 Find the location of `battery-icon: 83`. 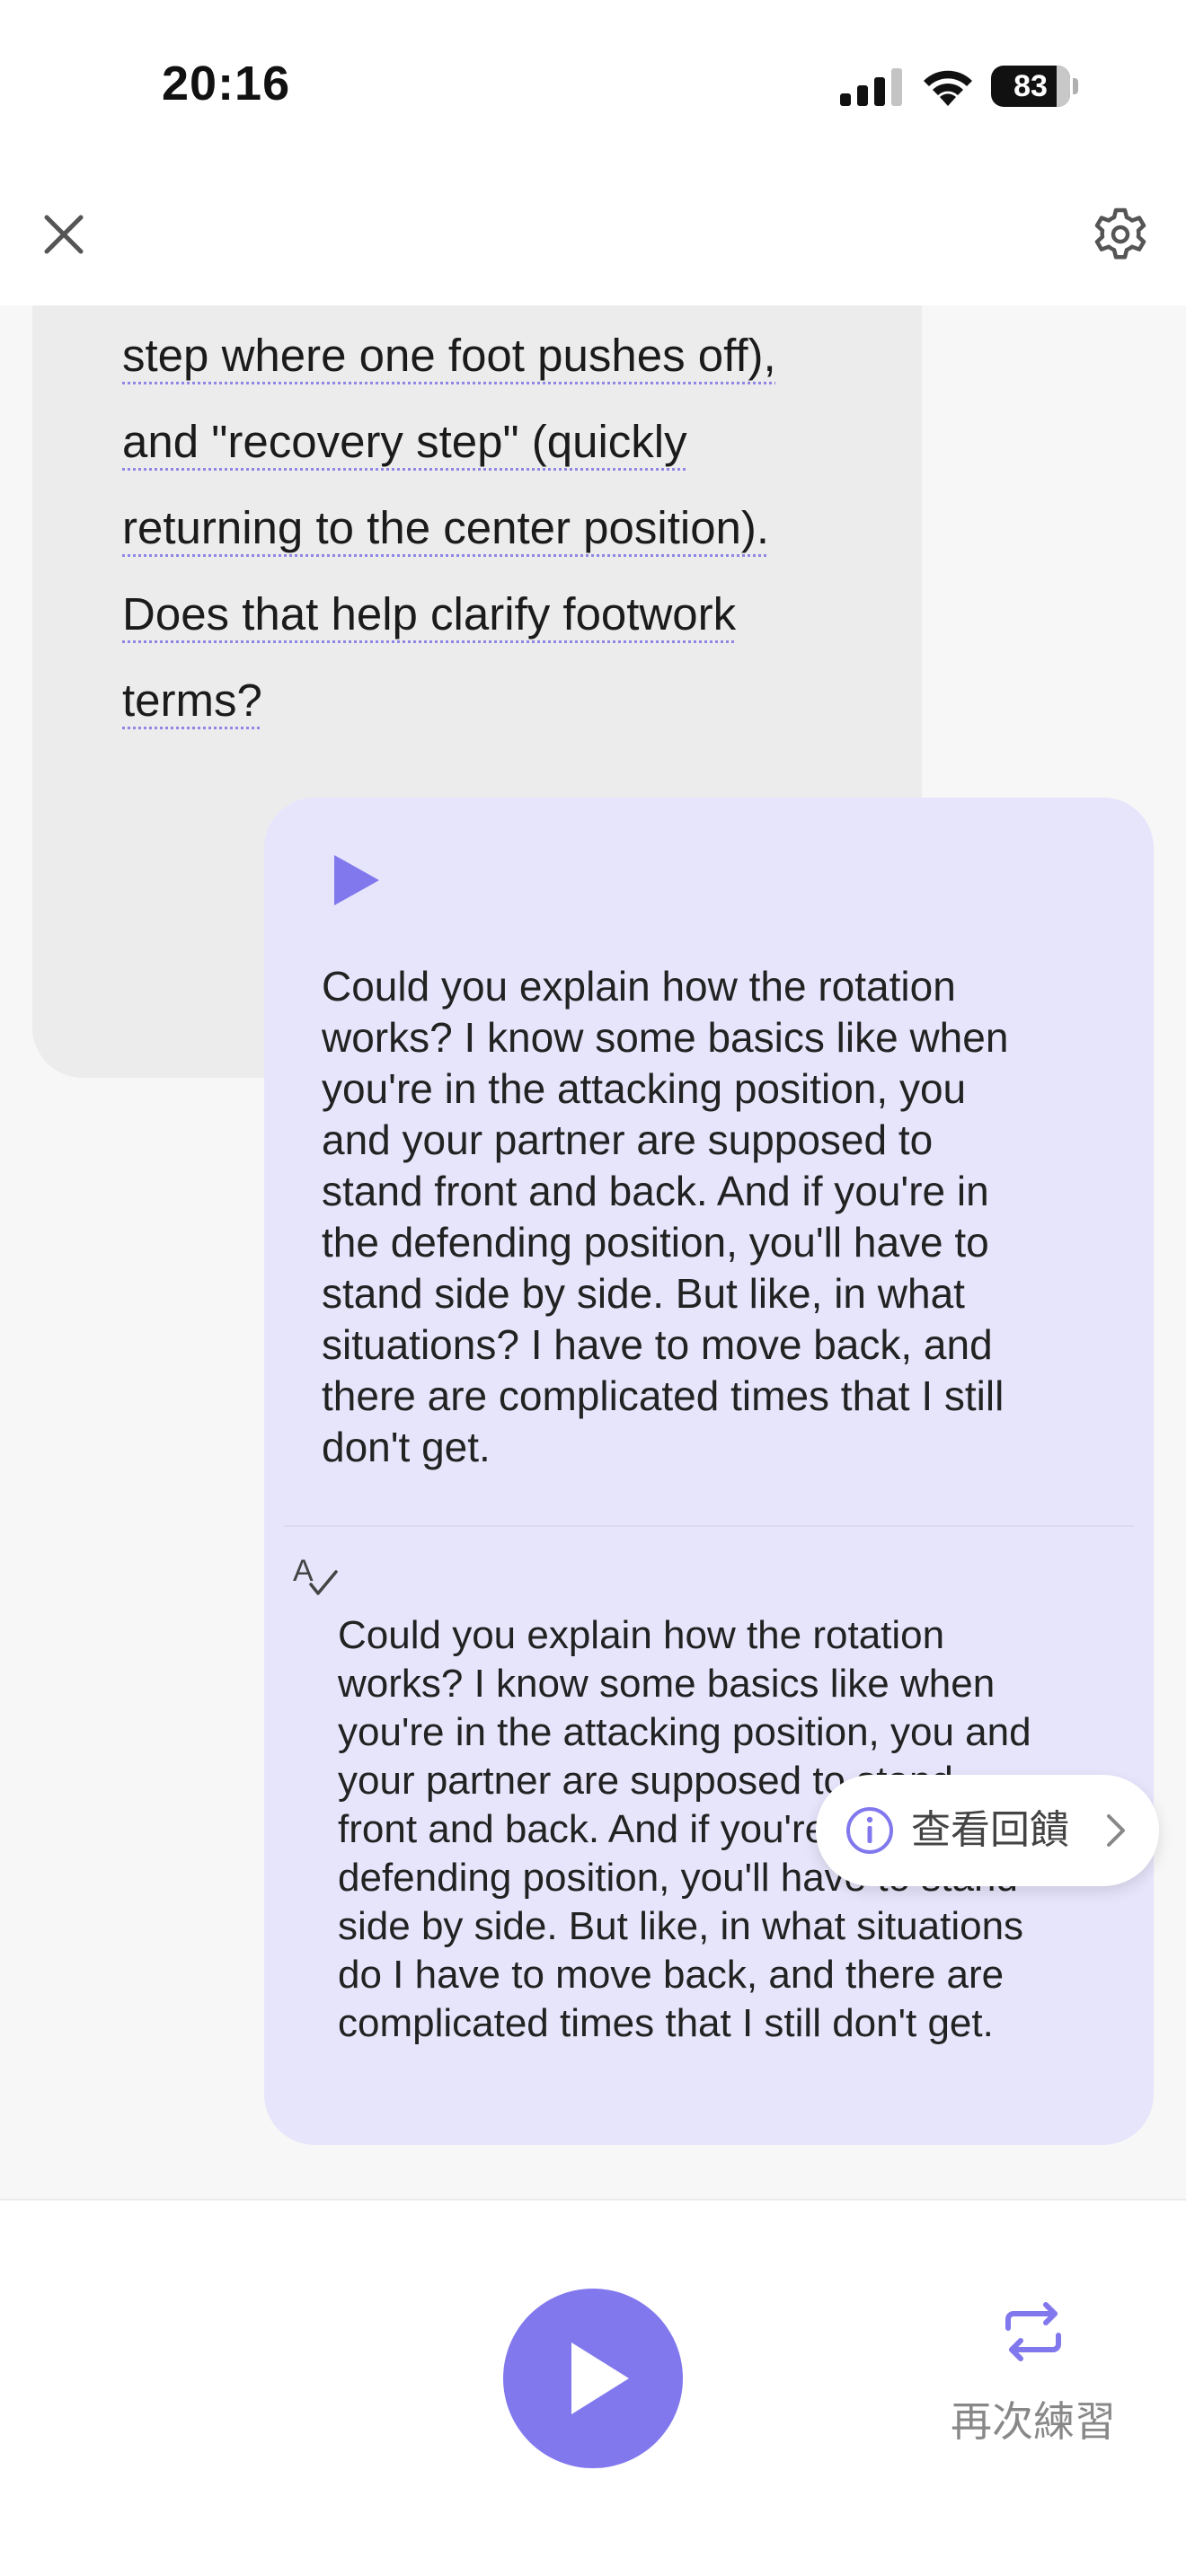

battery-icon: 83 is located at coordinates (1030, 86).